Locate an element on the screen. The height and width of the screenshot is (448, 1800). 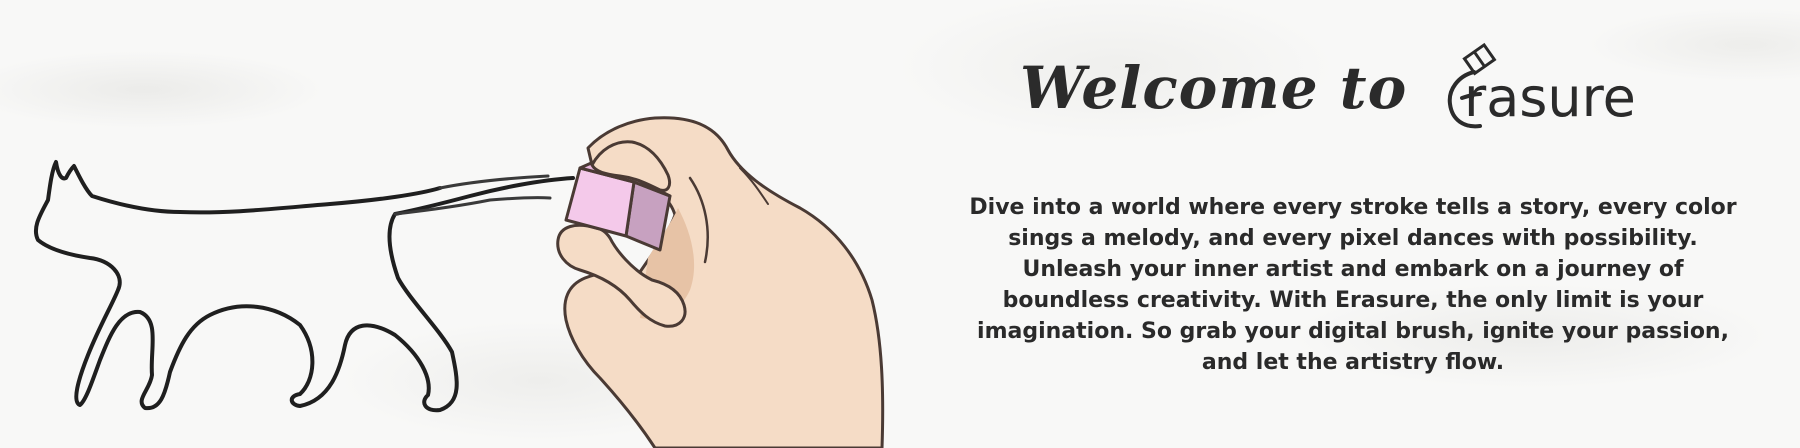
brand-name: rasure is located at coordinates (1550, 97).